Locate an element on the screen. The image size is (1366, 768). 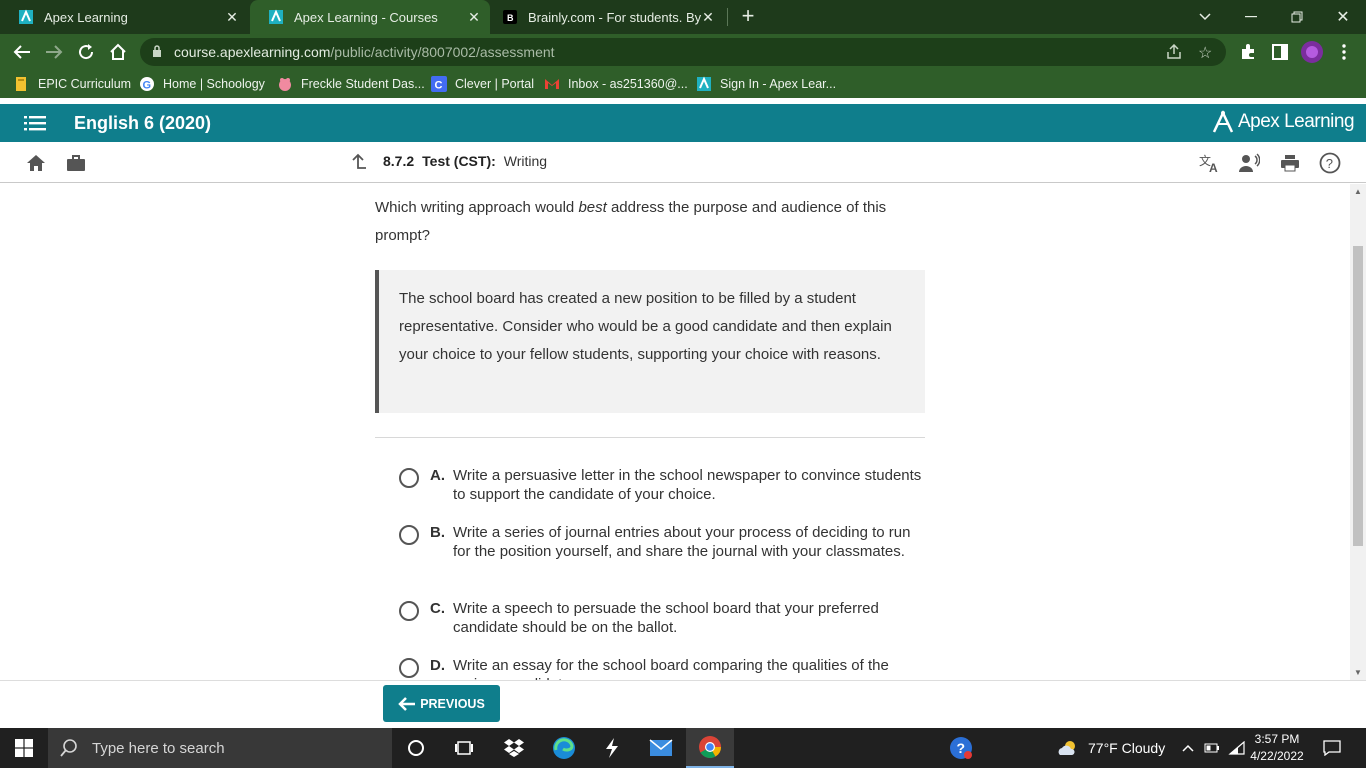
taskbar-search-box: Type here to search is located at coordinates (220, 748).